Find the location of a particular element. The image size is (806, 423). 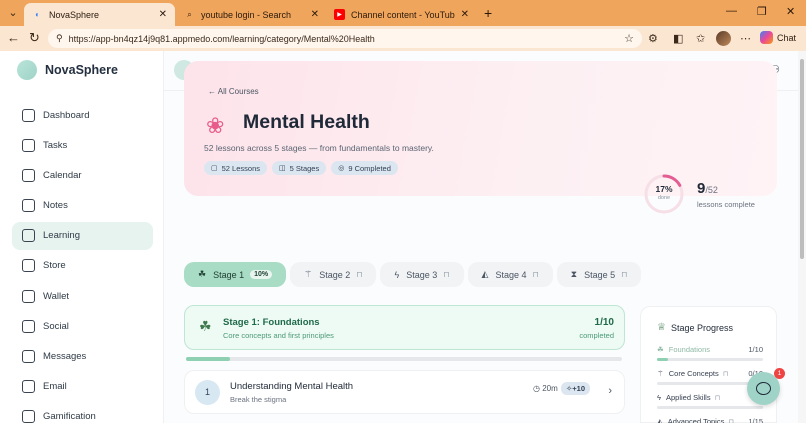

novasphere-favicon-icon: ◐ is located at coordinates (37, 14).